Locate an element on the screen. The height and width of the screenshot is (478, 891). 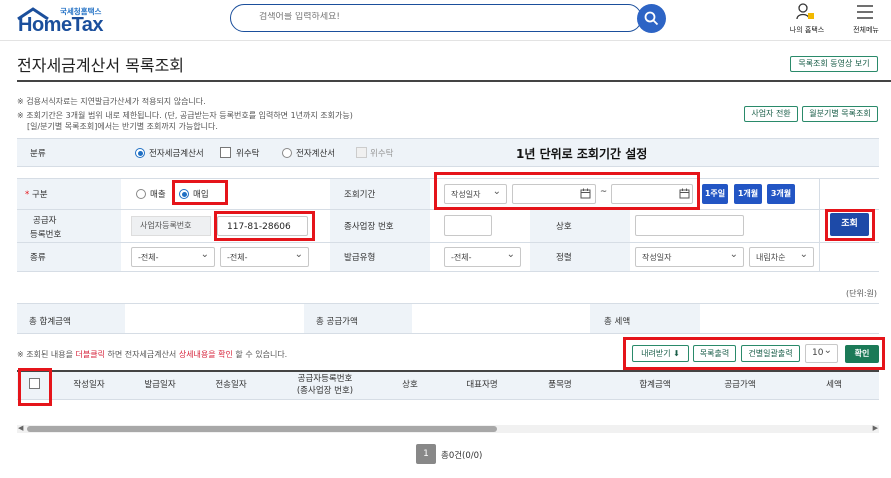
col-supply-amount: 공급가액 is located at coordinates (740, 385).